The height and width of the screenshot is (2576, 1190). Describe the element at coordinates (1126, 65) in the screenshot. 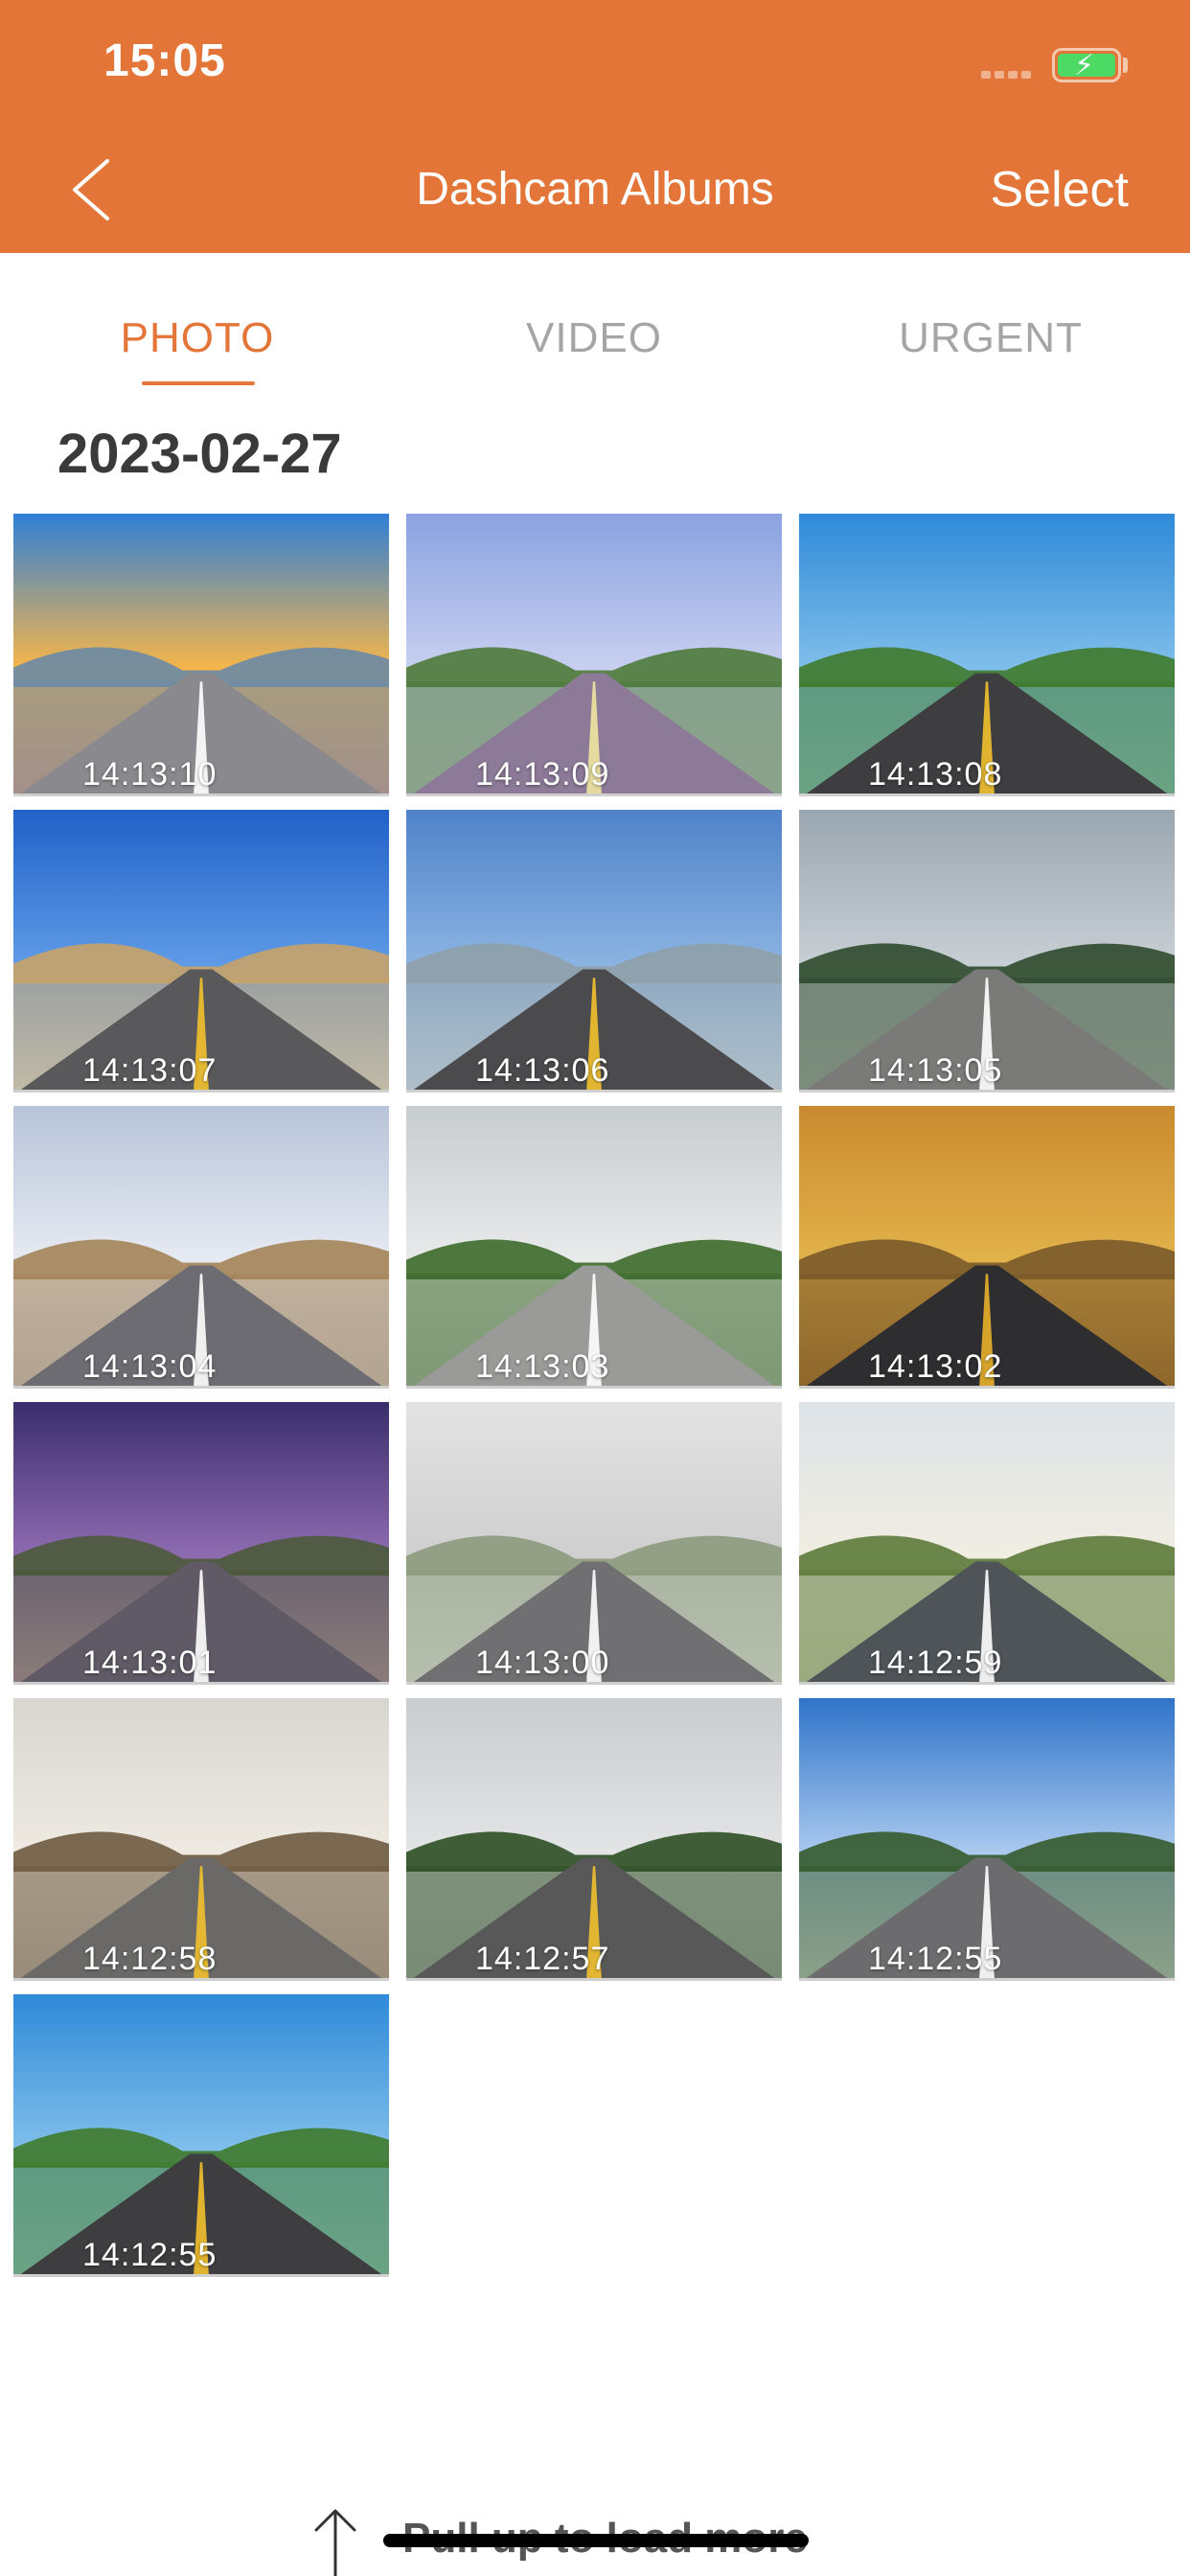

I see `battery-cap` at that location.